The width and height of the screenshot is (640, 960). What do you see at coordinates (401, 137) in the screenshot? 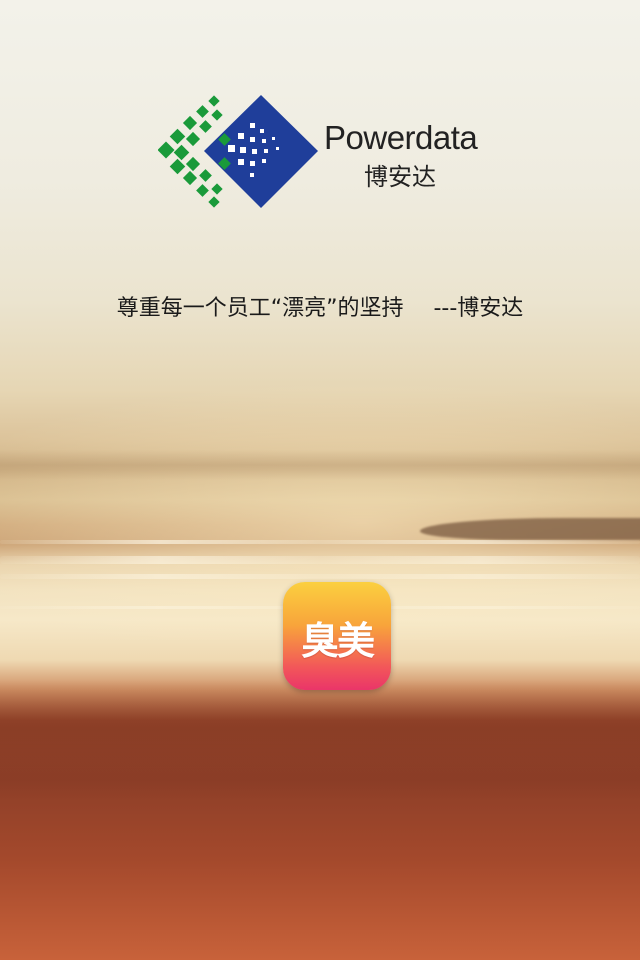
I see `brand-name-en: Powerdata` at bounding box center [401, 137].